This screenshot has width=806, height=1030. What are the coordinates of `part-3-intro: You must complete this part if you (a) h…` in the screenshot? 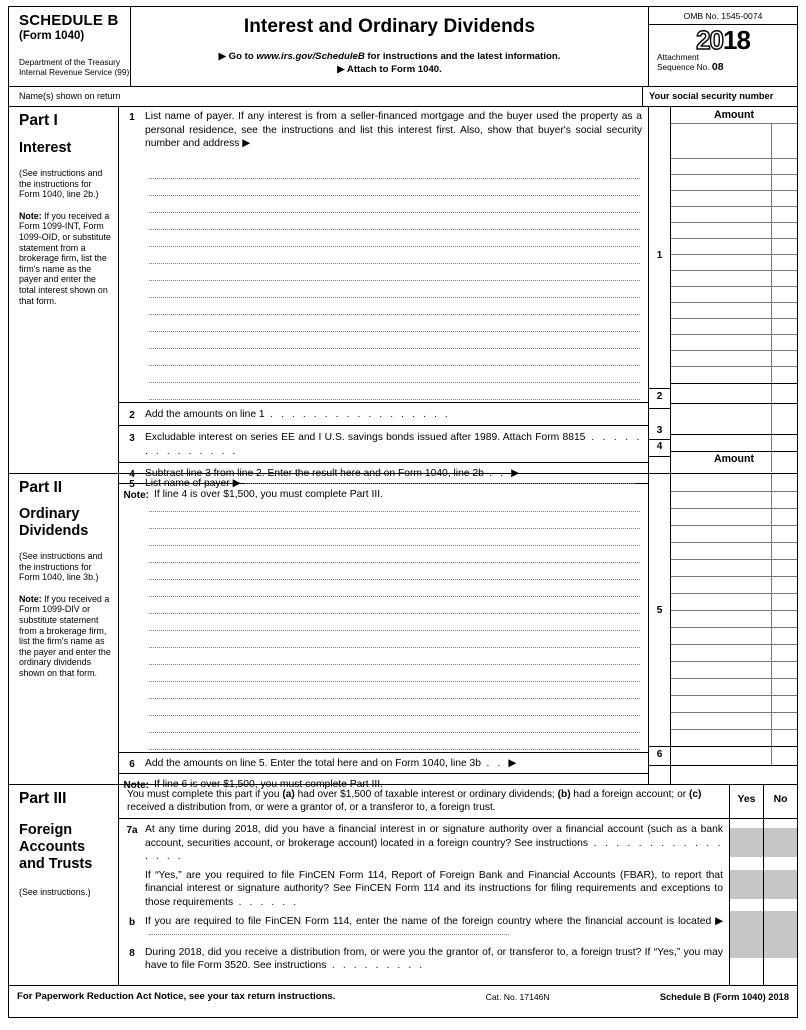 It's located at (424, 802).